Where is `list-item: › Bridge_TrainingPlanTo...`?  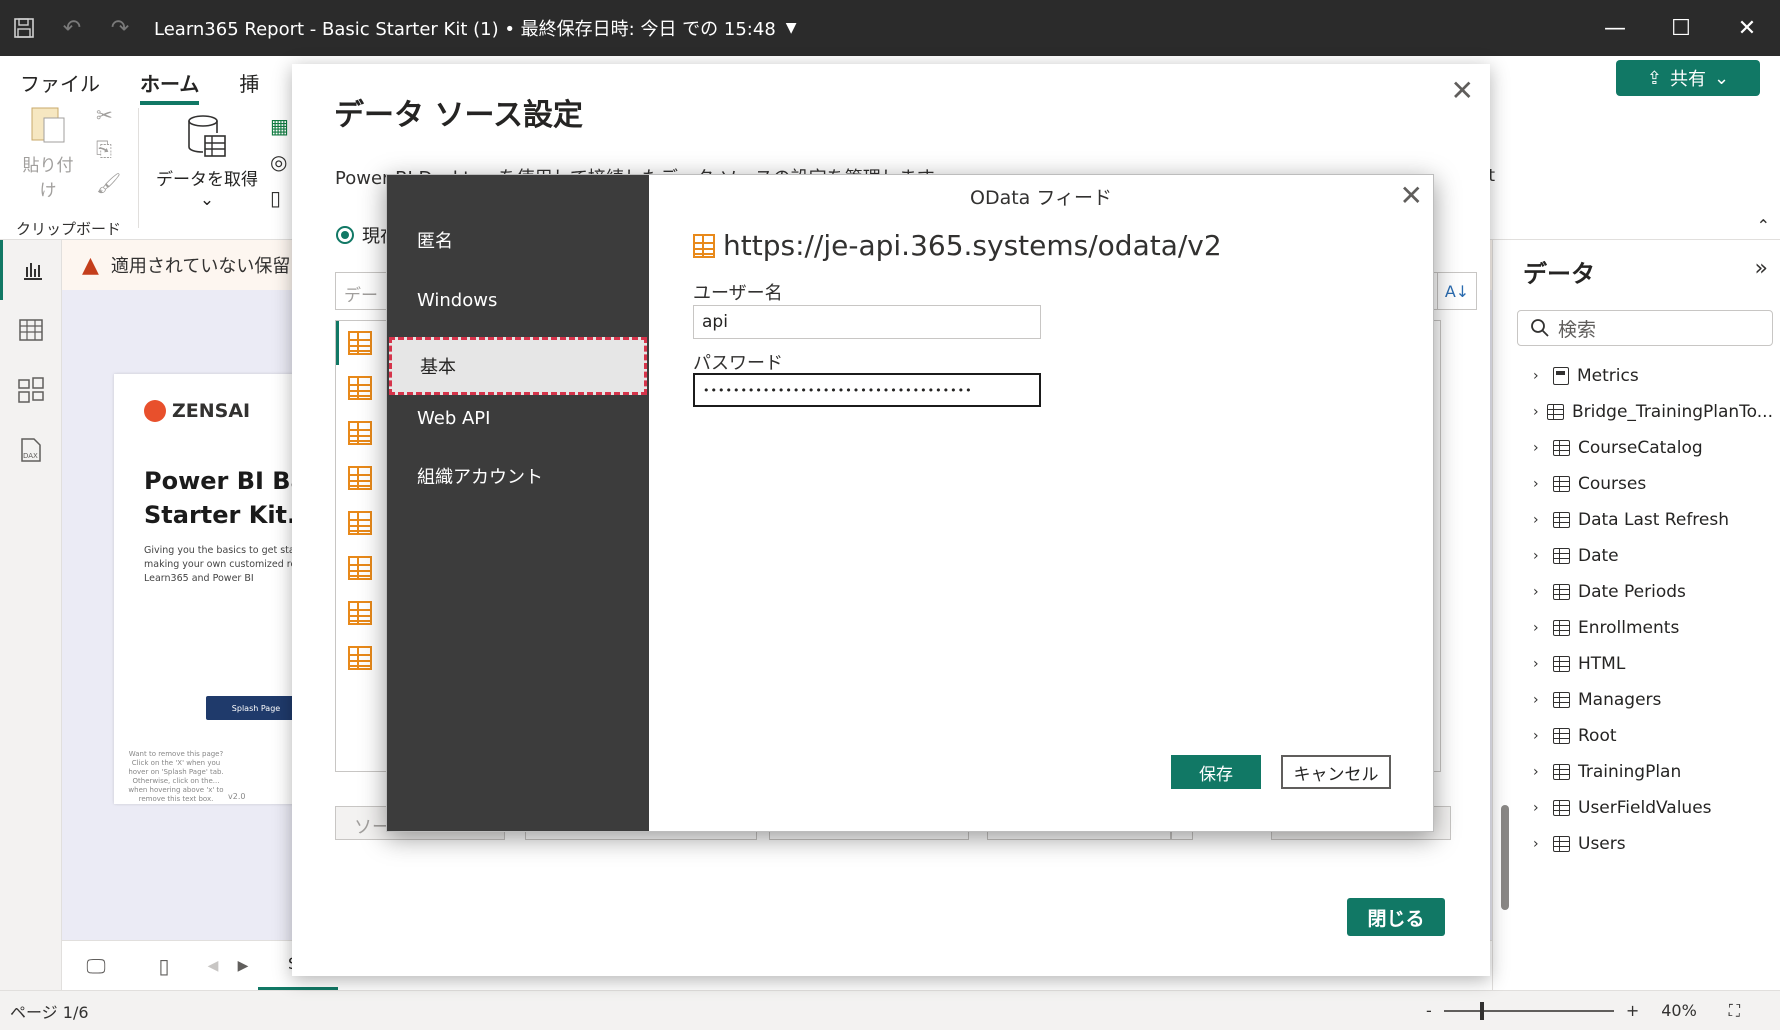
list-item: › Bridge_TrainingPlanTo... is located at coordinates (1653, 412).